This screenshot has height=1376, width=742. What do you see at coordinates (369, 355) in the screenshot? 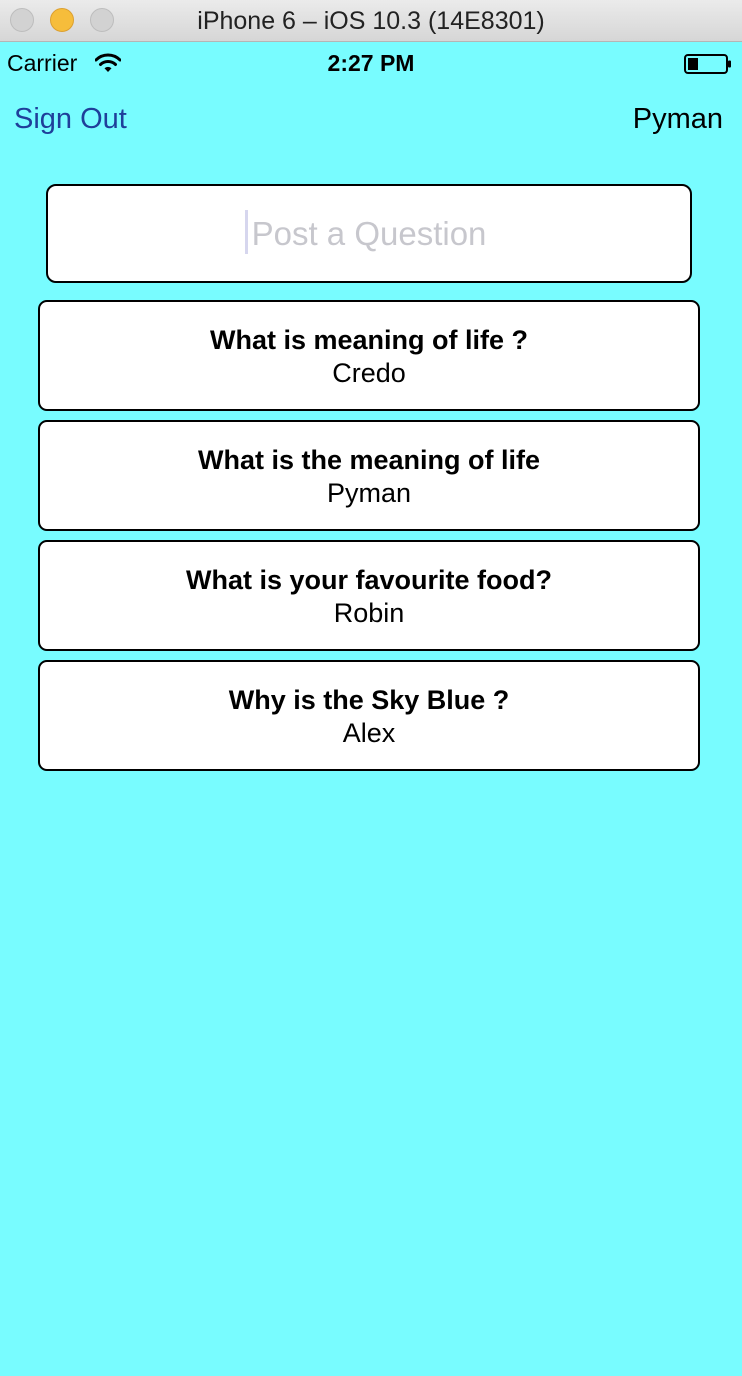
I see `question-card: What is meaning of life ? Credo` at bounding box center [369, 355].